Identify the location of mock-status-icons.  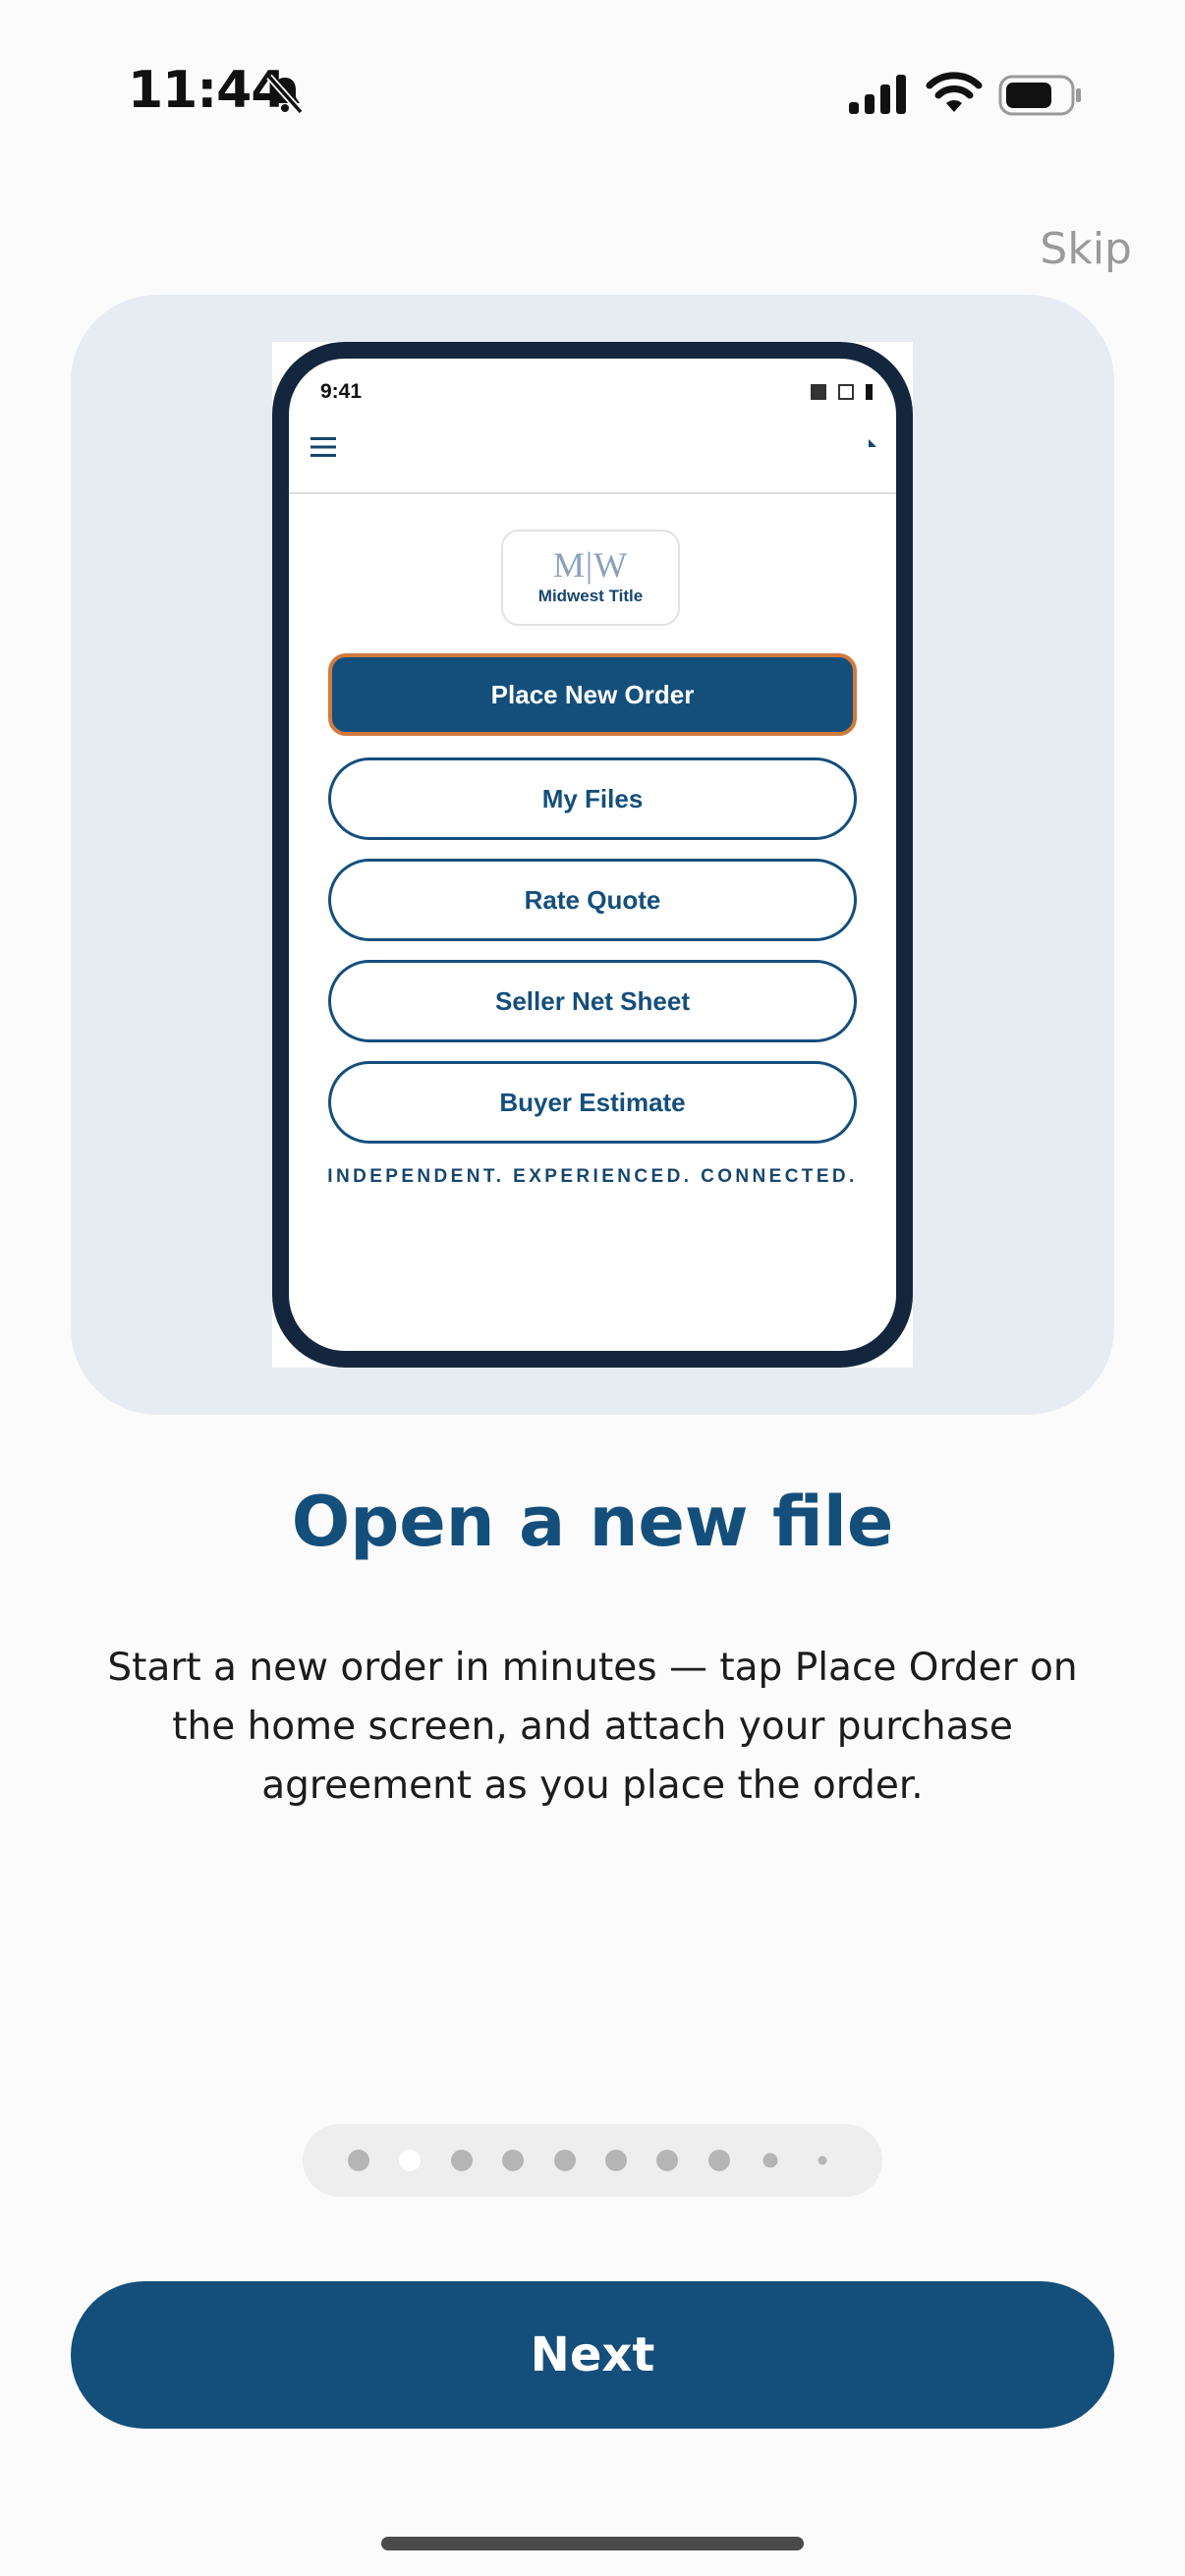
(842, 392).